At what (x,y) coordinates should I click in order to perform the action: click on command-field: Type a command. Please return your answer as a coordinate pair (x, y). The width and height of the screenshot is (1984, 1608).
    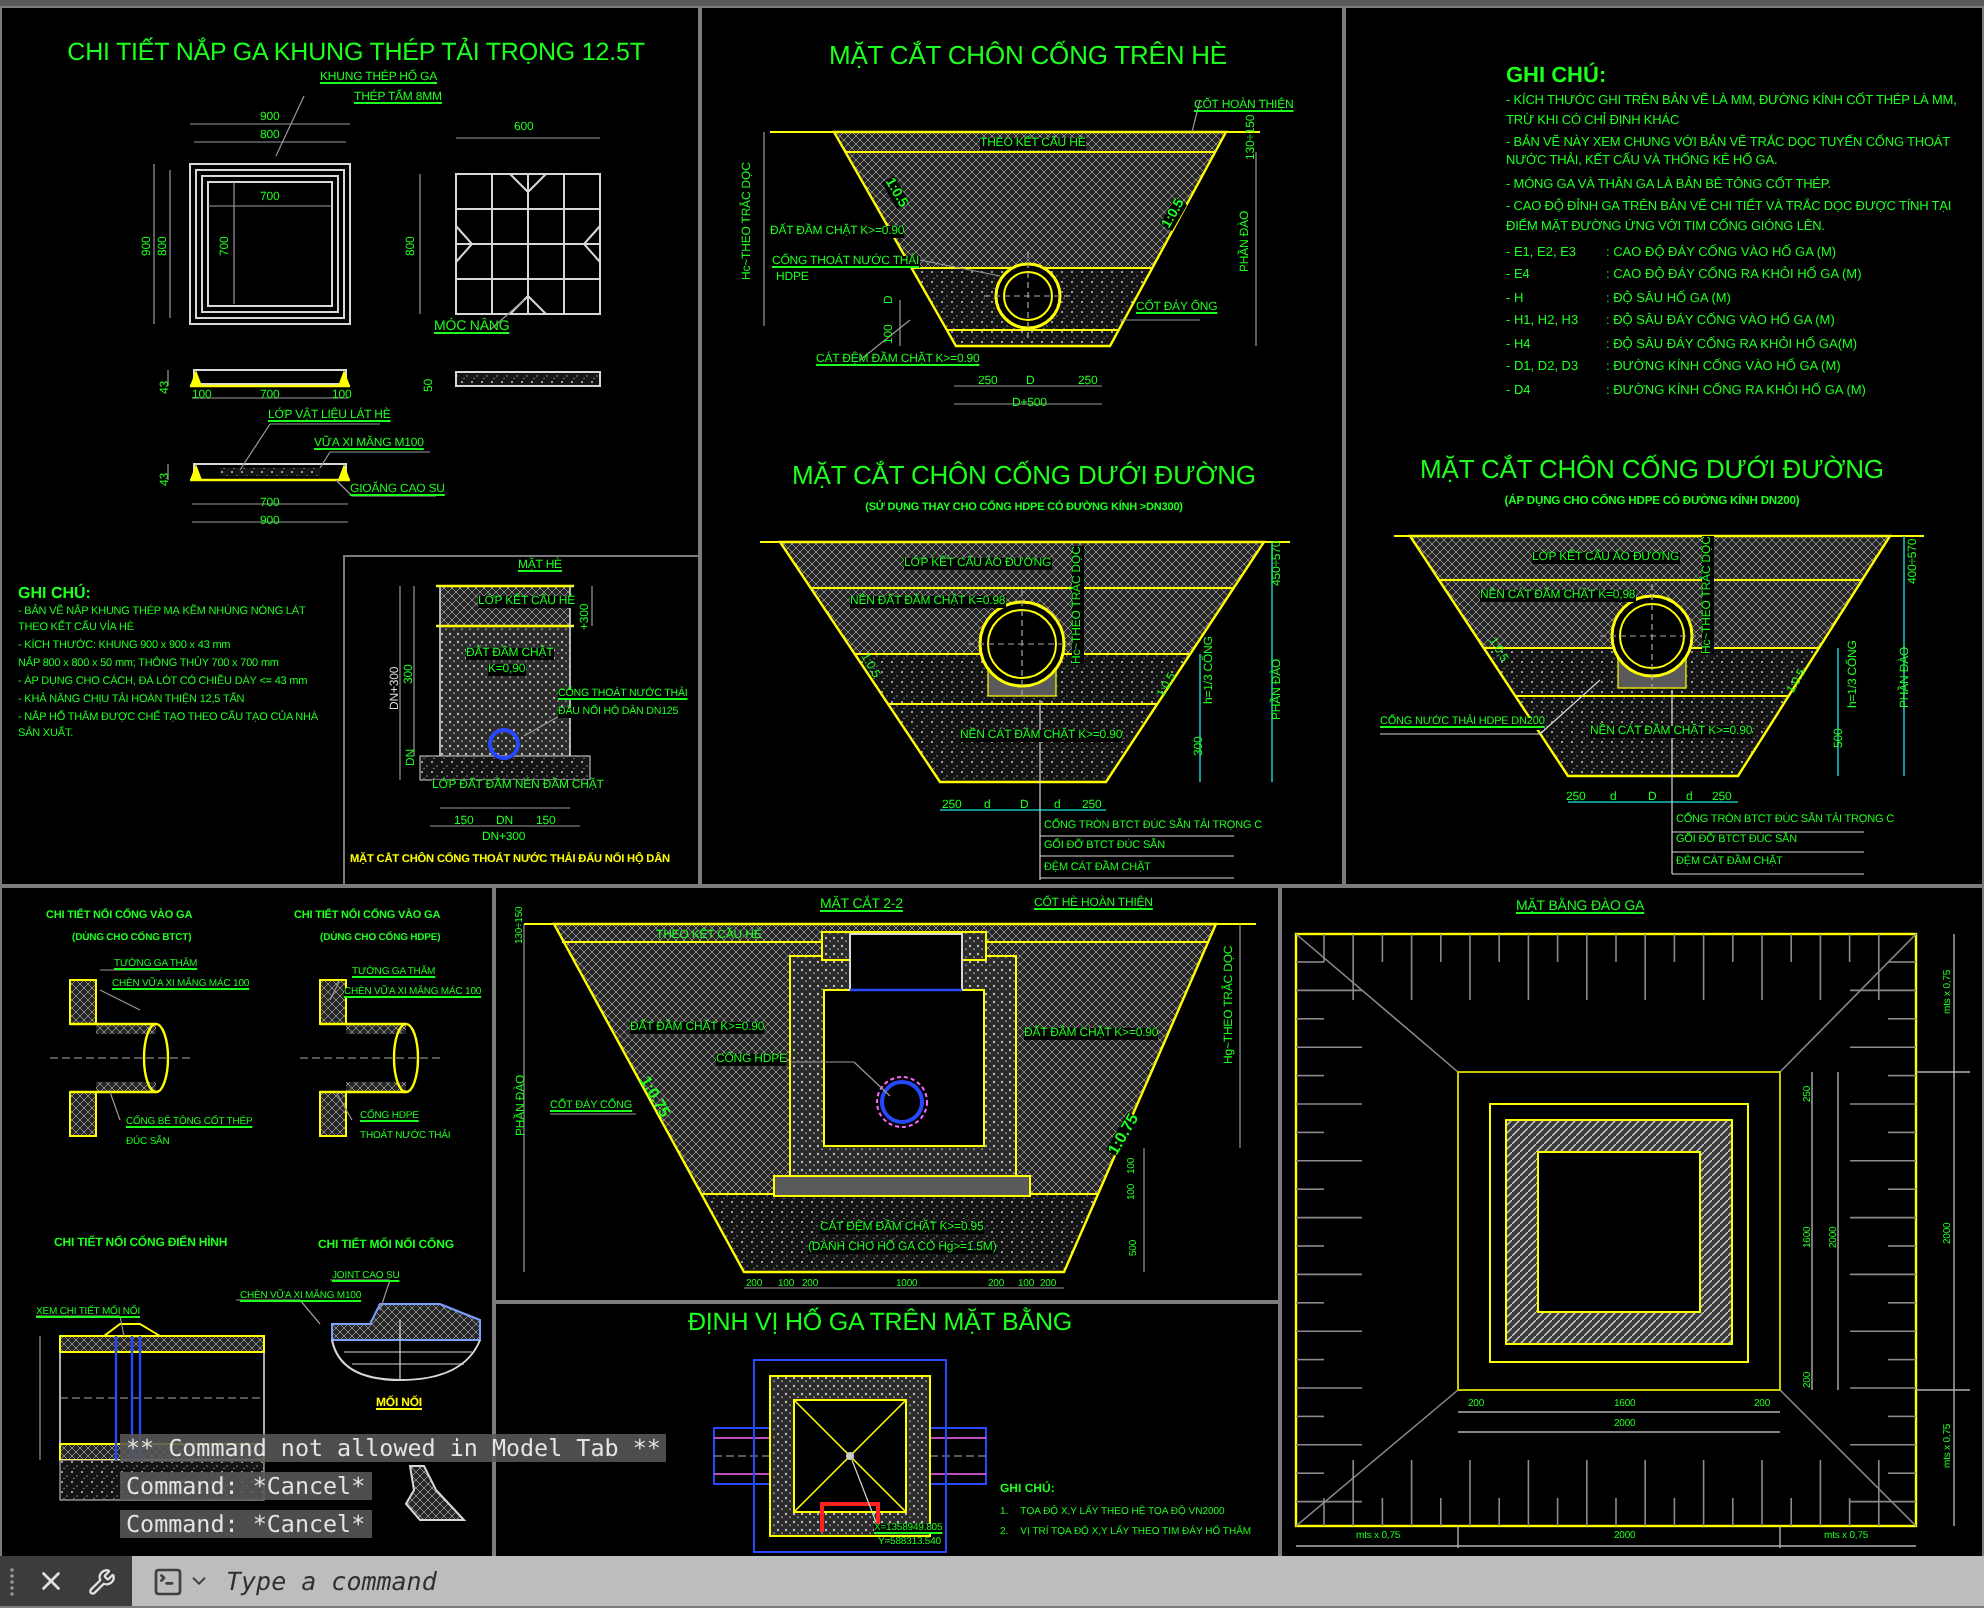
    Looking at the image, I should click on (1058, 1581).